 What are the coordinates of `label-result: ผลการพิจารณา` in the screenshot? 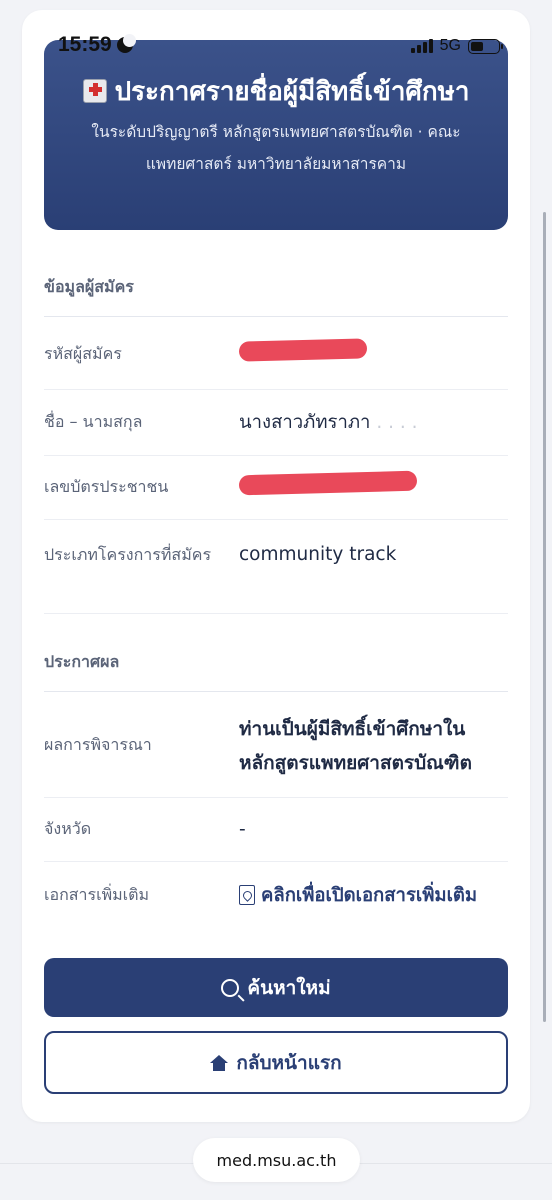 It's located at (98, 744).